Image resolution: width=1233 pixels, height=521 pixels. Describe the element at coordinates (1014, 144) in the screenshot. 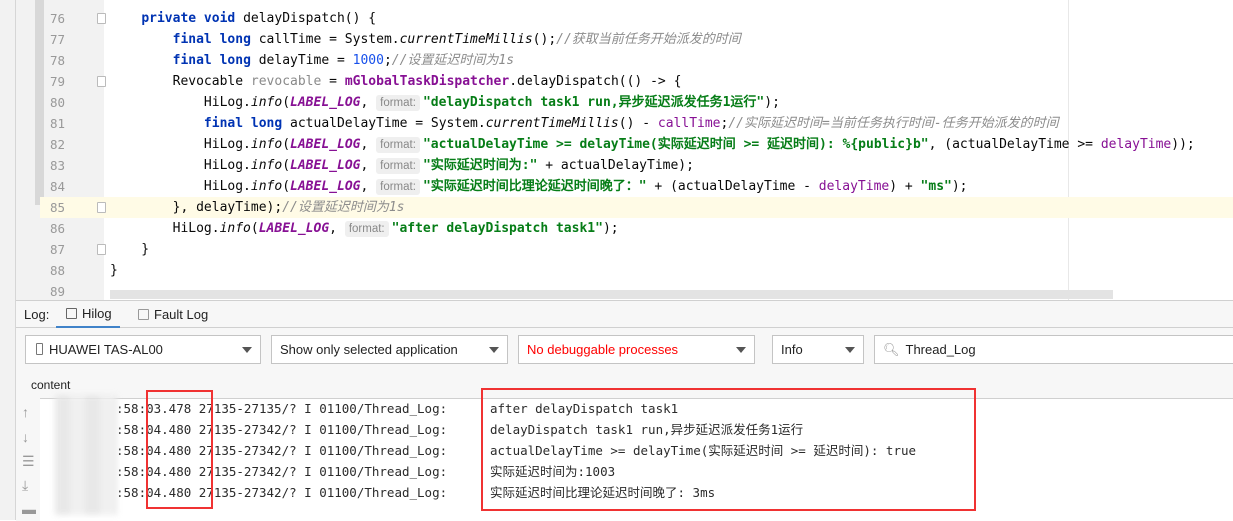

I see `code-token: , (actualDelayTime >=` at that location.